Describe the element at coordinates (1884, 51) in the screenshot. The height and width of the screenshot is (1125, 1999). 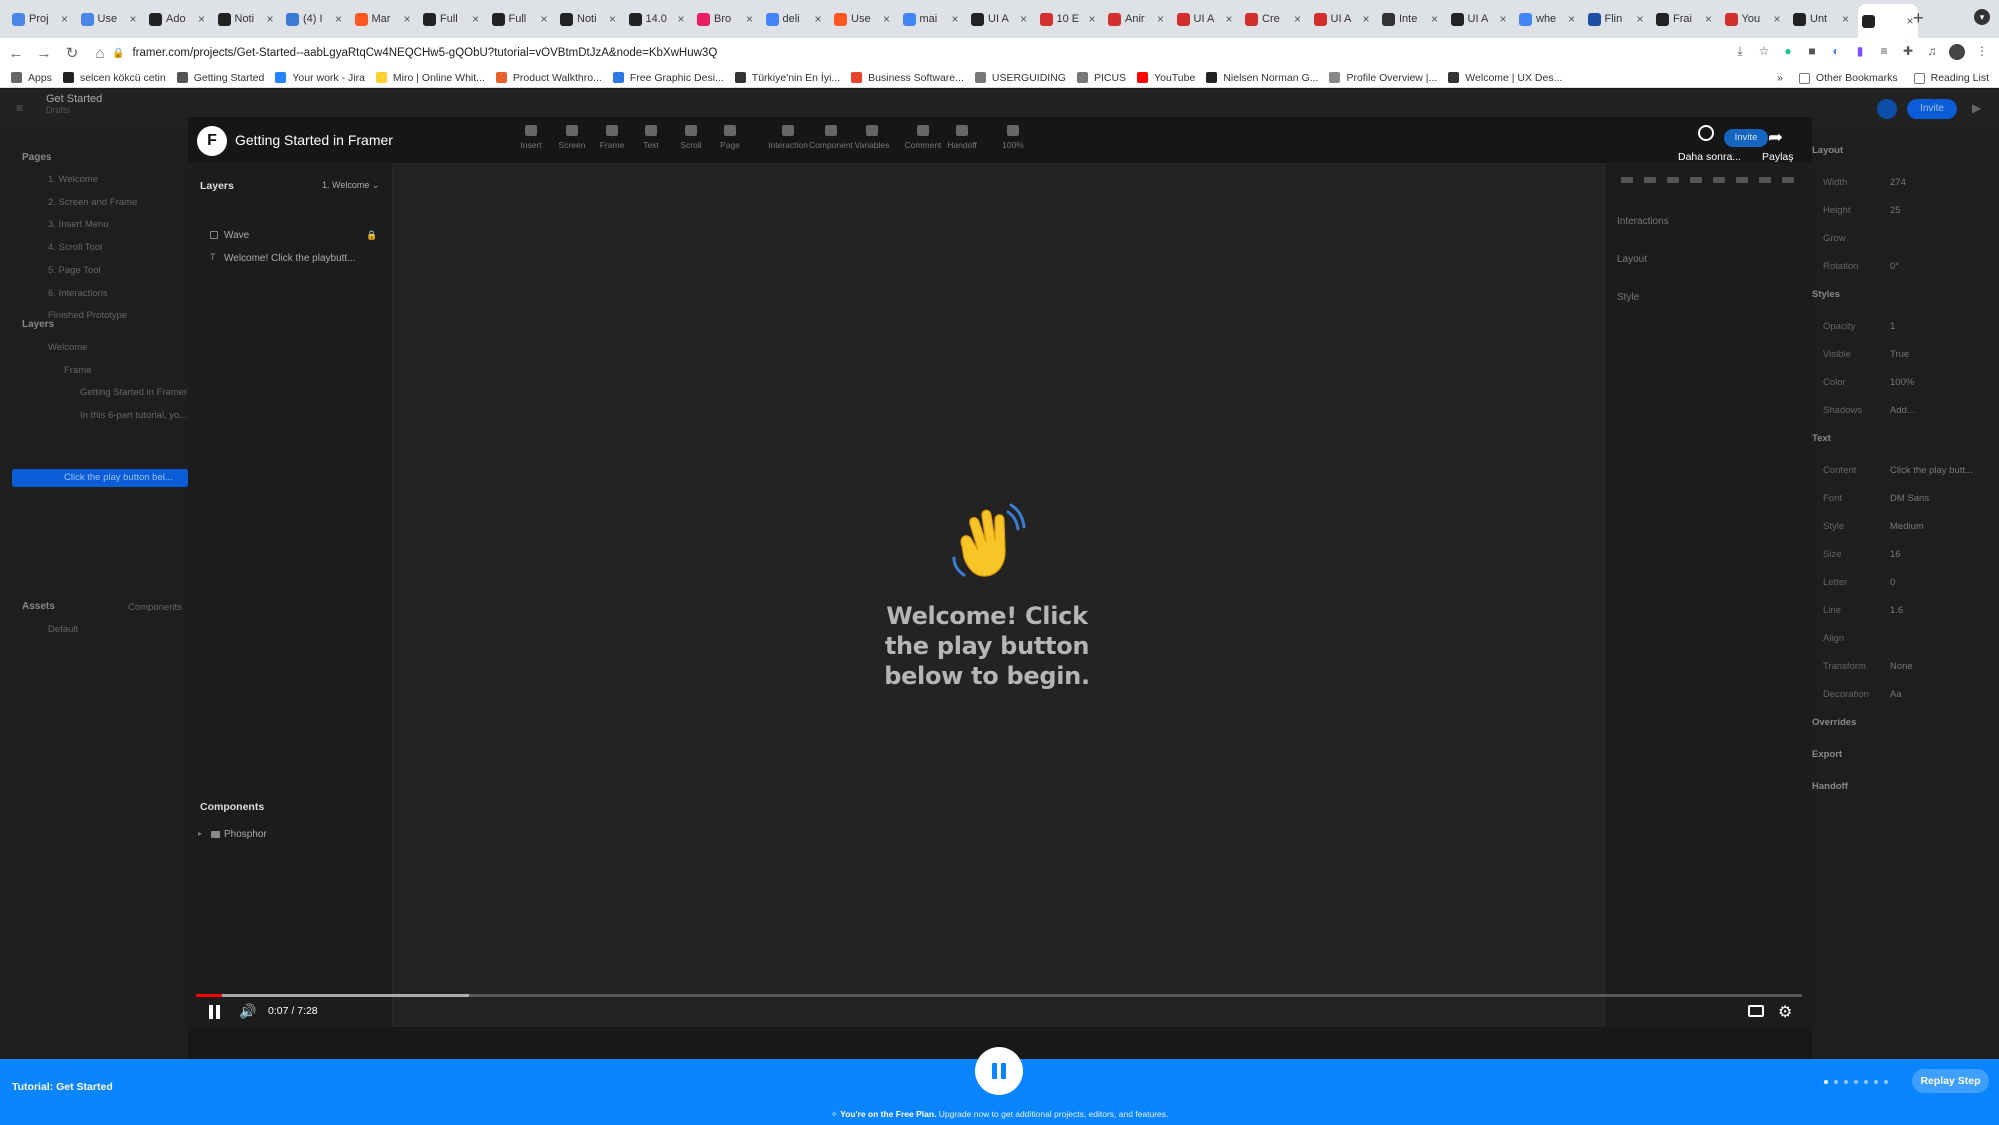
I see `extension-icon: ≡` at that location.